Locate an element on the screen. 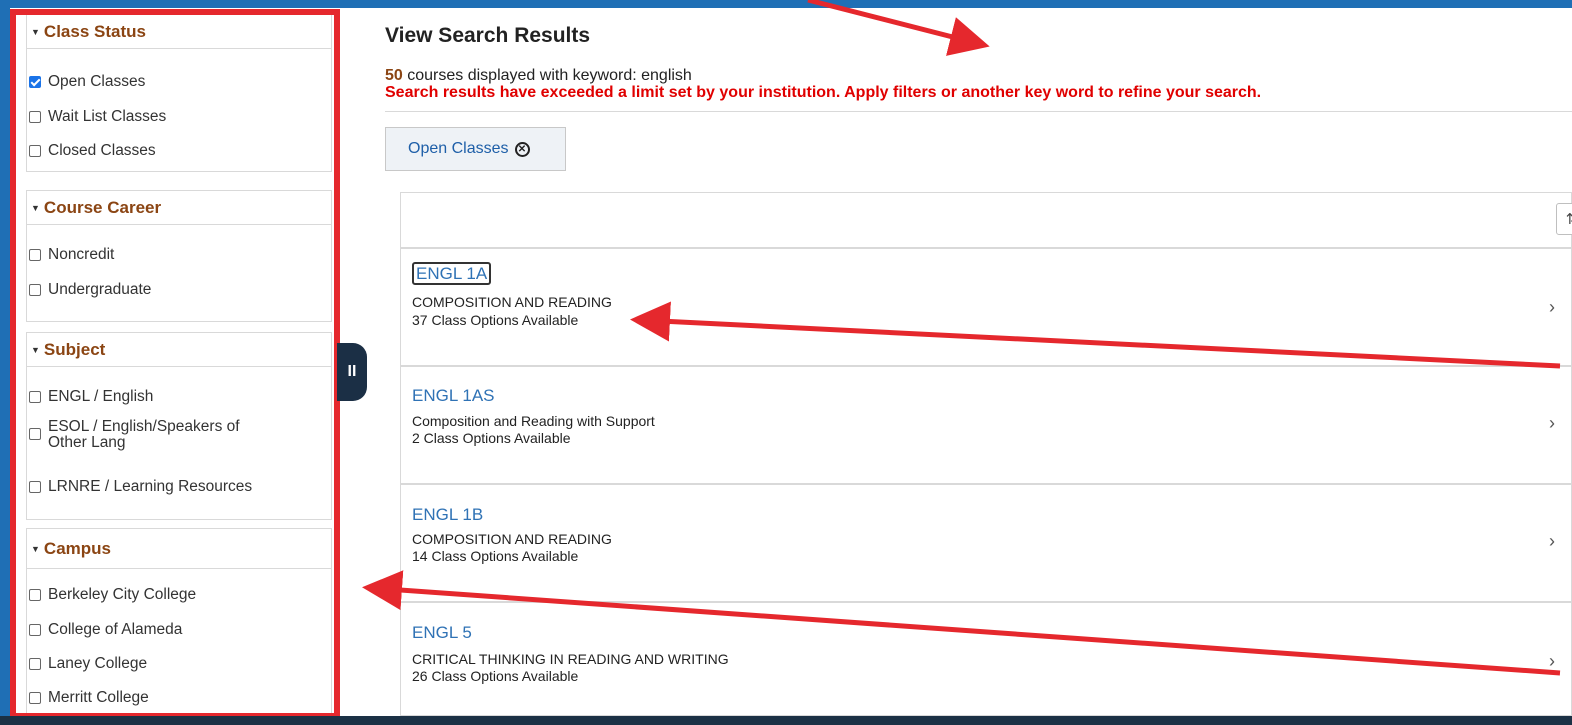 This screenshot has width=1572, height=725. filter-option-undergraduate: Undergraduate is located at coordinates (89, 290).